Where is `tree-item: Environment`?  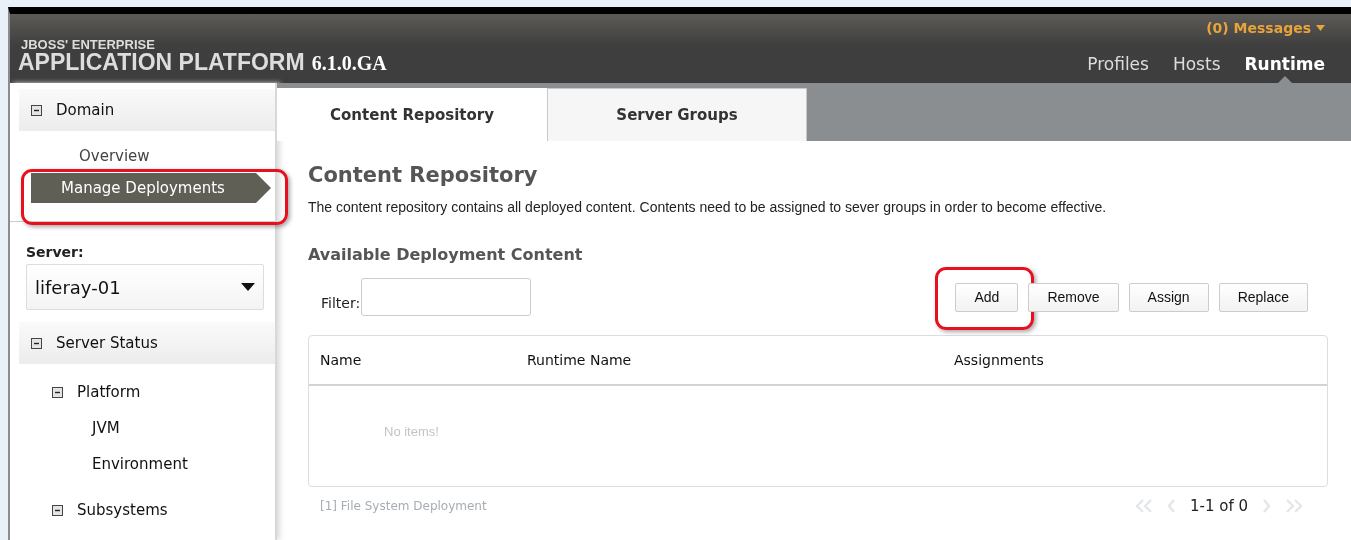 tree-item: Environment is located at coordinates (147, 464).